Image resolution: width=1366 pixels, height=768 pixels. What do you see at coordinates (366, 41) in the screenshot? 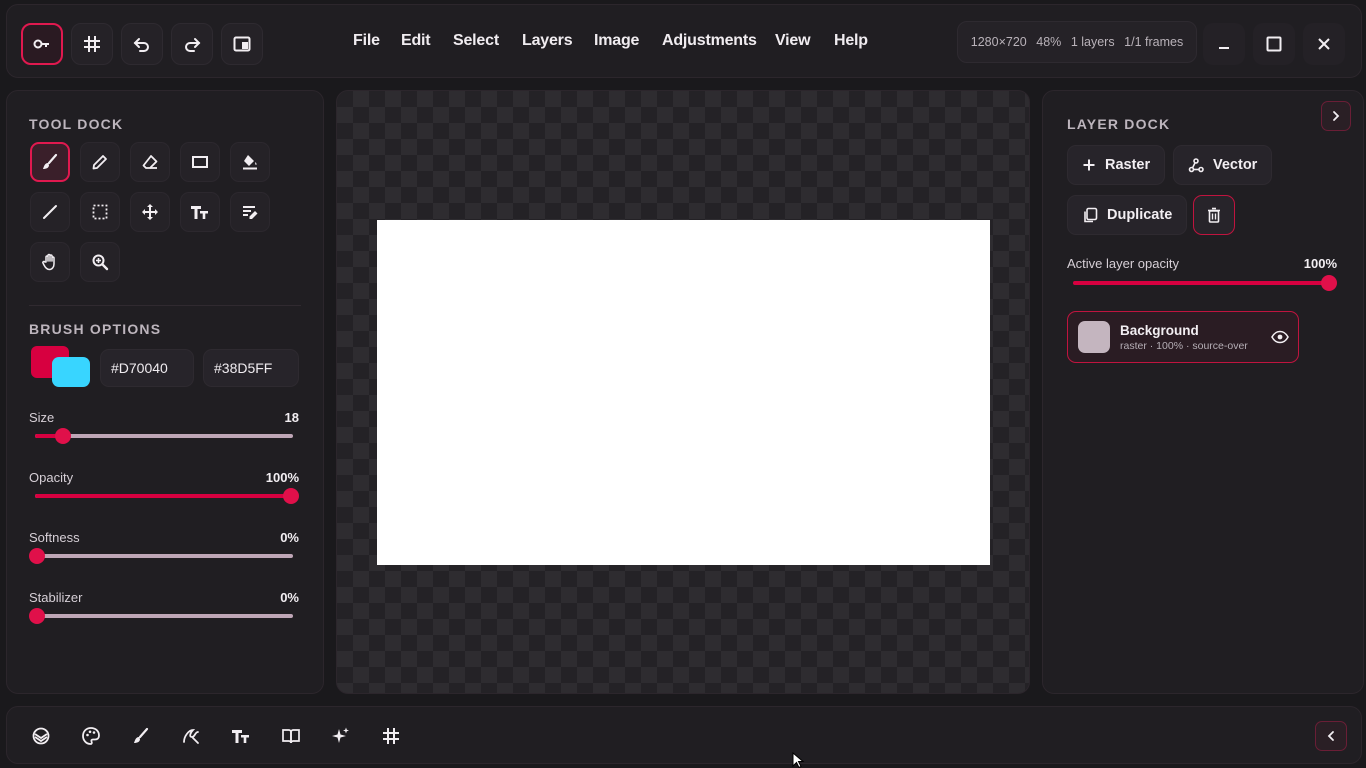
I see `menu-file: File` at bounding box center [366, 41].